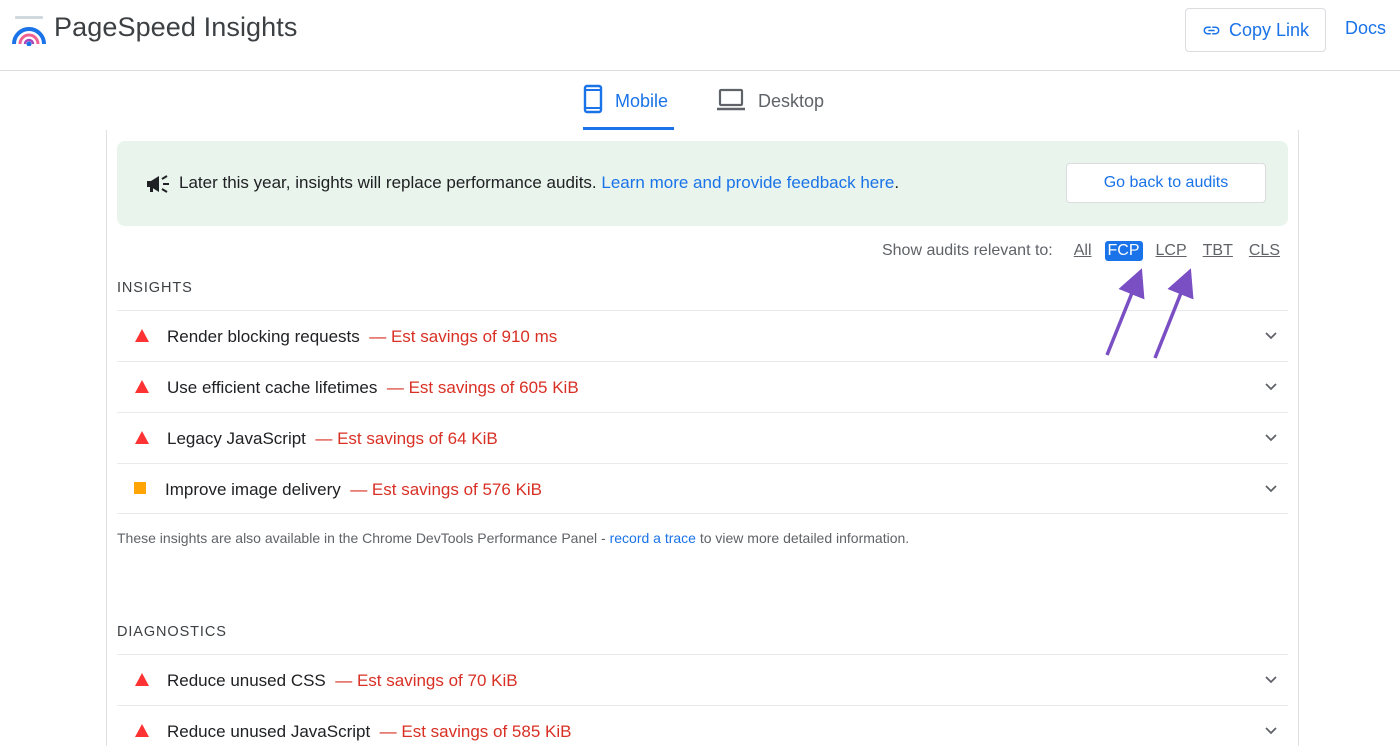  What do you see at coordinates (463, 336) in the screenshot?
I see `insight-savings: — Est savings of 910 ms` at bounding box center [463, 336].